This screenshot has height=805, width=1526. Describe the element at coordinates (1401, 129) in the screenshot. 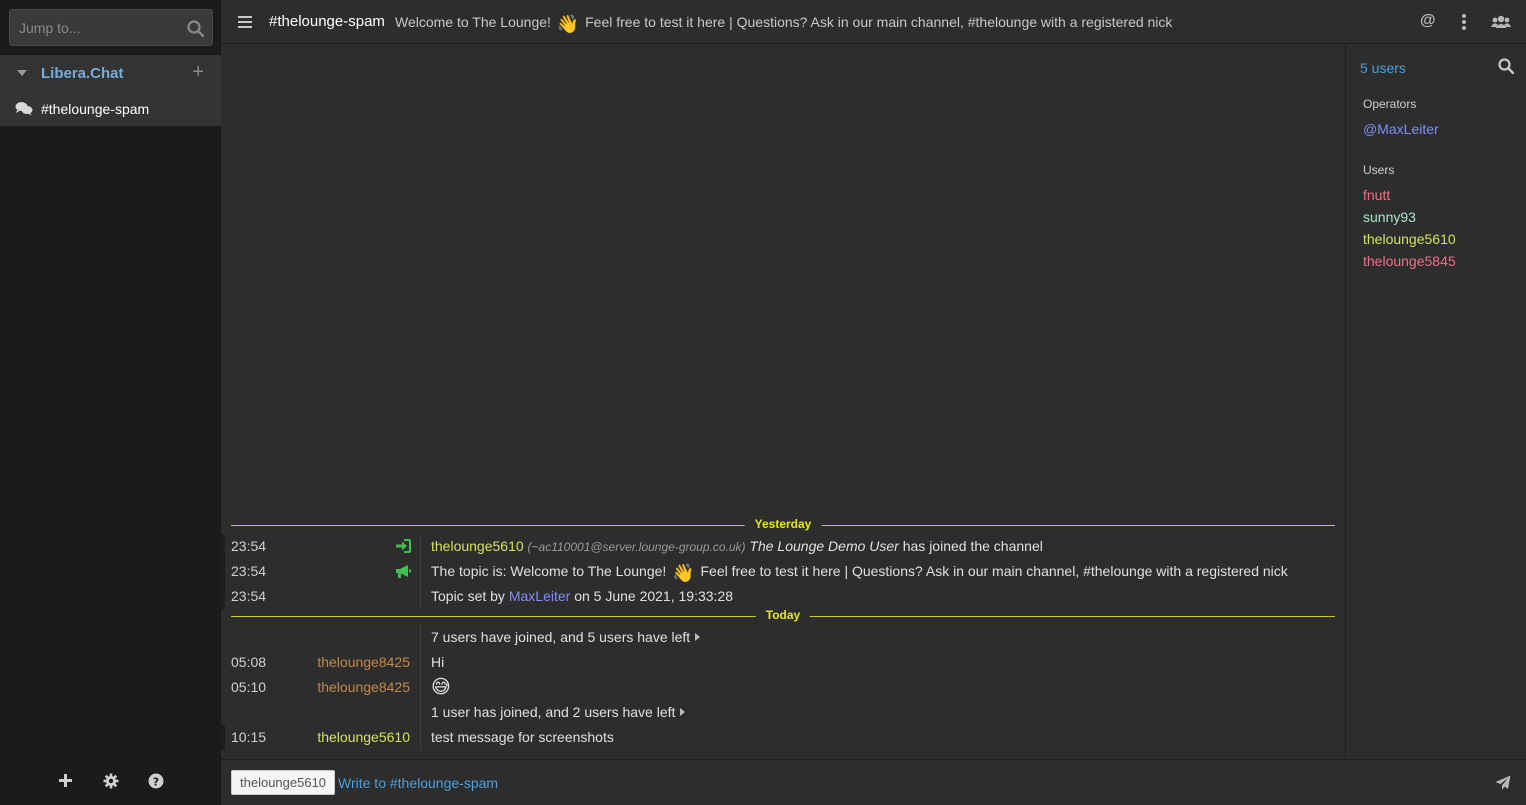

I see `user-operator: @MaxLeiter` at that location.